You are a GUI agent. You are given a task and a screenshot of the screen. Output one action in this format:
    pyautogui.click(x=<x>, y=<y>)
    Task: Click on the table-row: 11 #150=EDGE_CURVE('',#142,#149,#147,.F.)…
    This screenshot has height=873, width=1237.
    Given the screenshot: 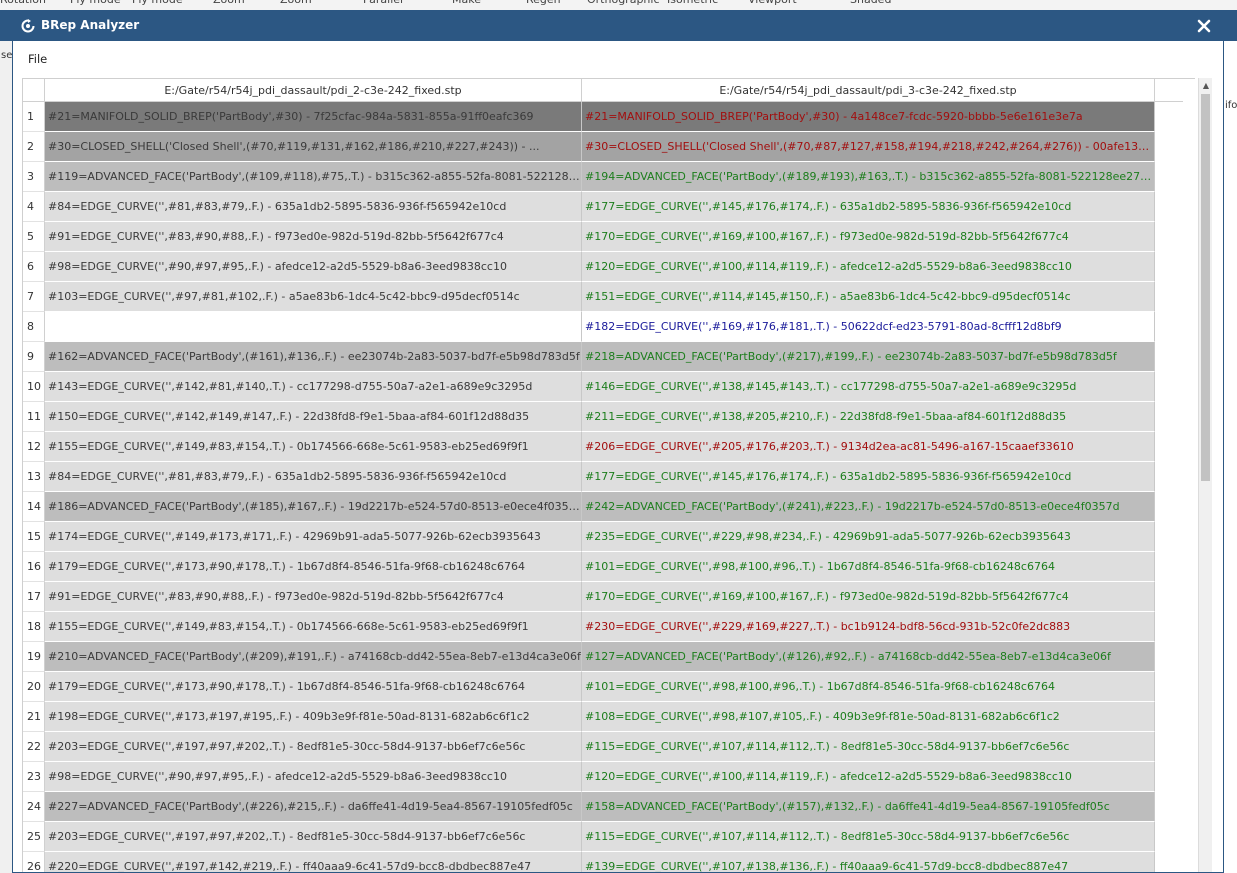 What is the action you would take?
    pyautogui.click(x=589, y=417)
    